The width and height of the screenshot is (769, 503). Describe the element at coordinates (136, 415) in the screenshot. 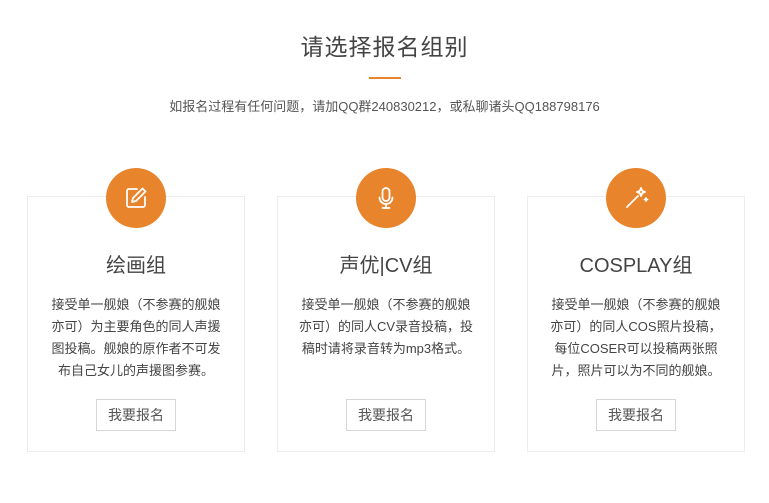

I see `register-button-painting: 我要报名` at that location.